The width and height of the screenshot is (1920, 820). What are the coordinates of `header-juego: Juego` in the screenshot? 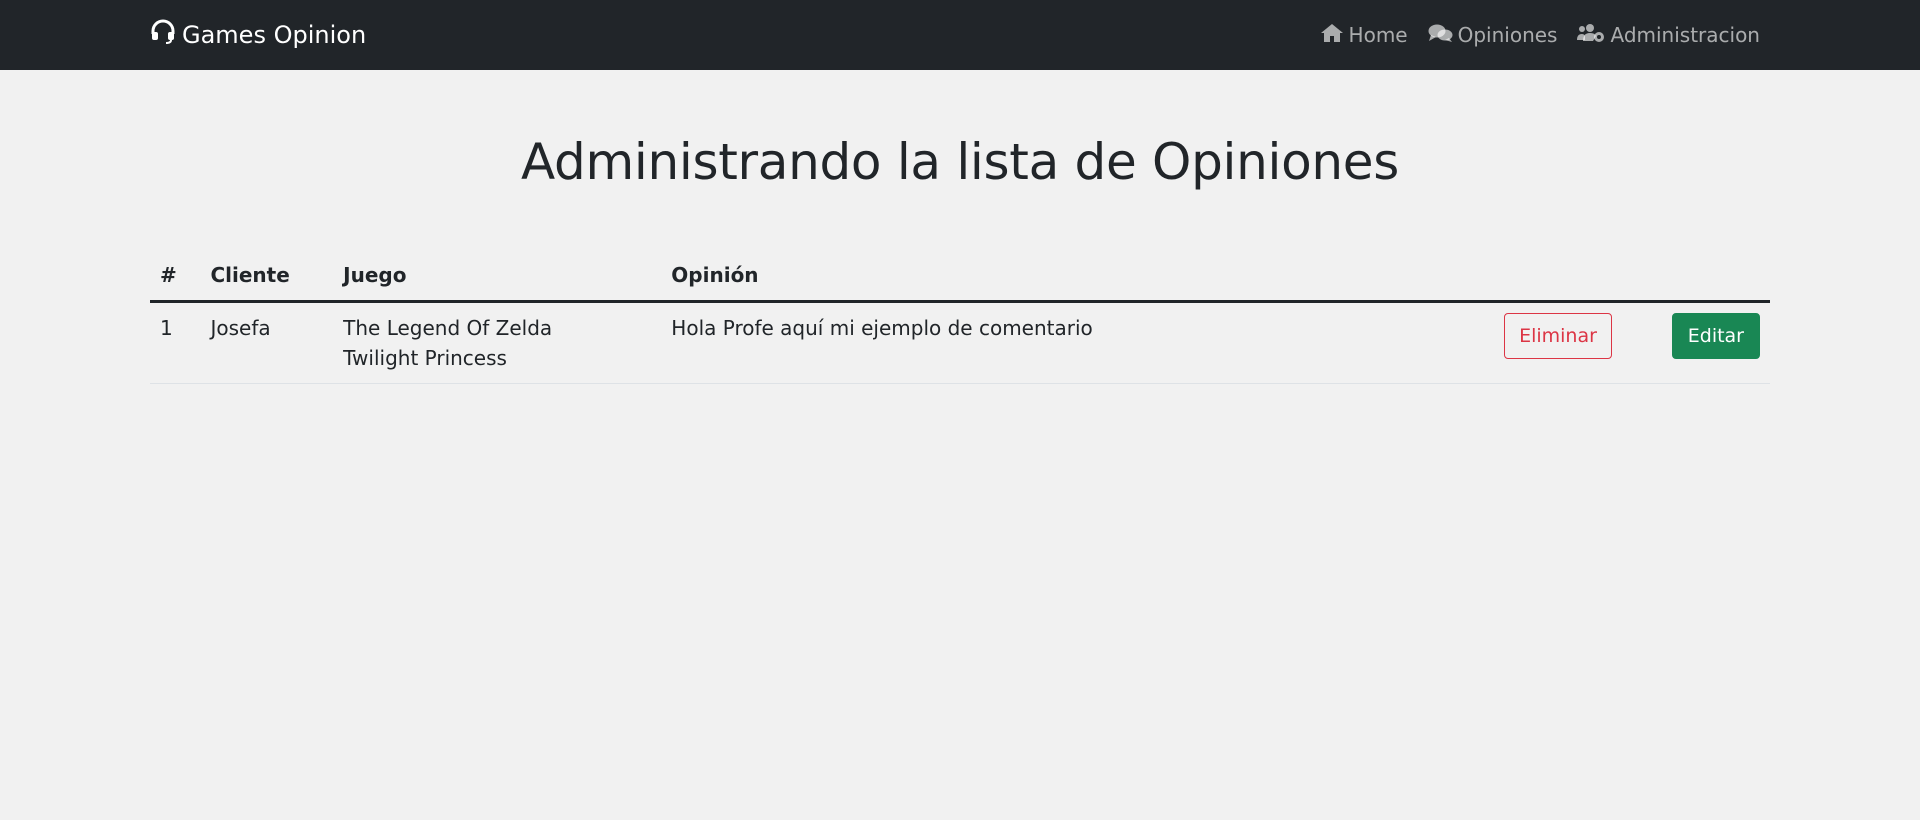 It's located at (497, 276).